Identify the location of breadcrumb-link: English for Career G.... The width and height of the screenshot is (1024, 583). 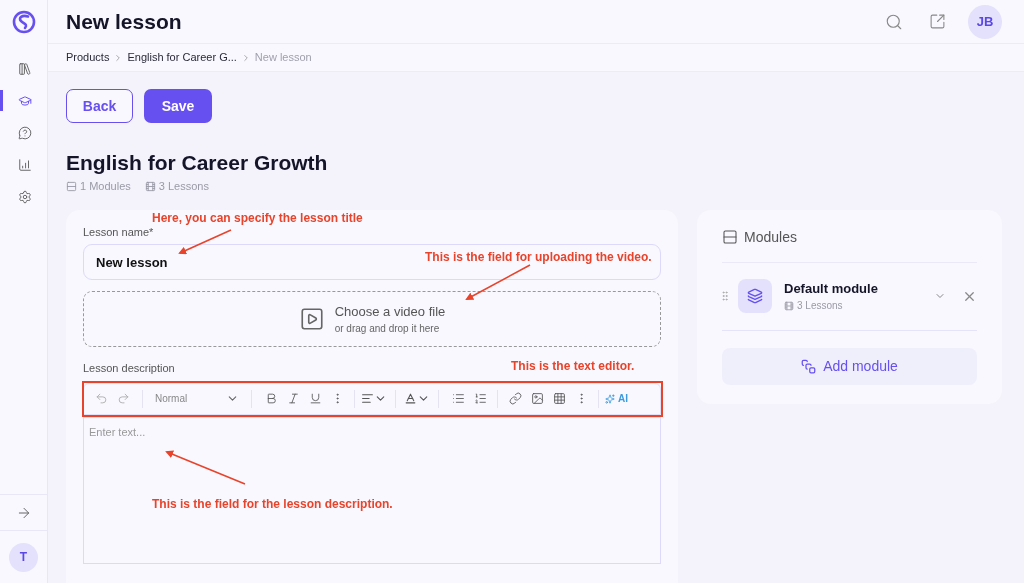
(182, 57).